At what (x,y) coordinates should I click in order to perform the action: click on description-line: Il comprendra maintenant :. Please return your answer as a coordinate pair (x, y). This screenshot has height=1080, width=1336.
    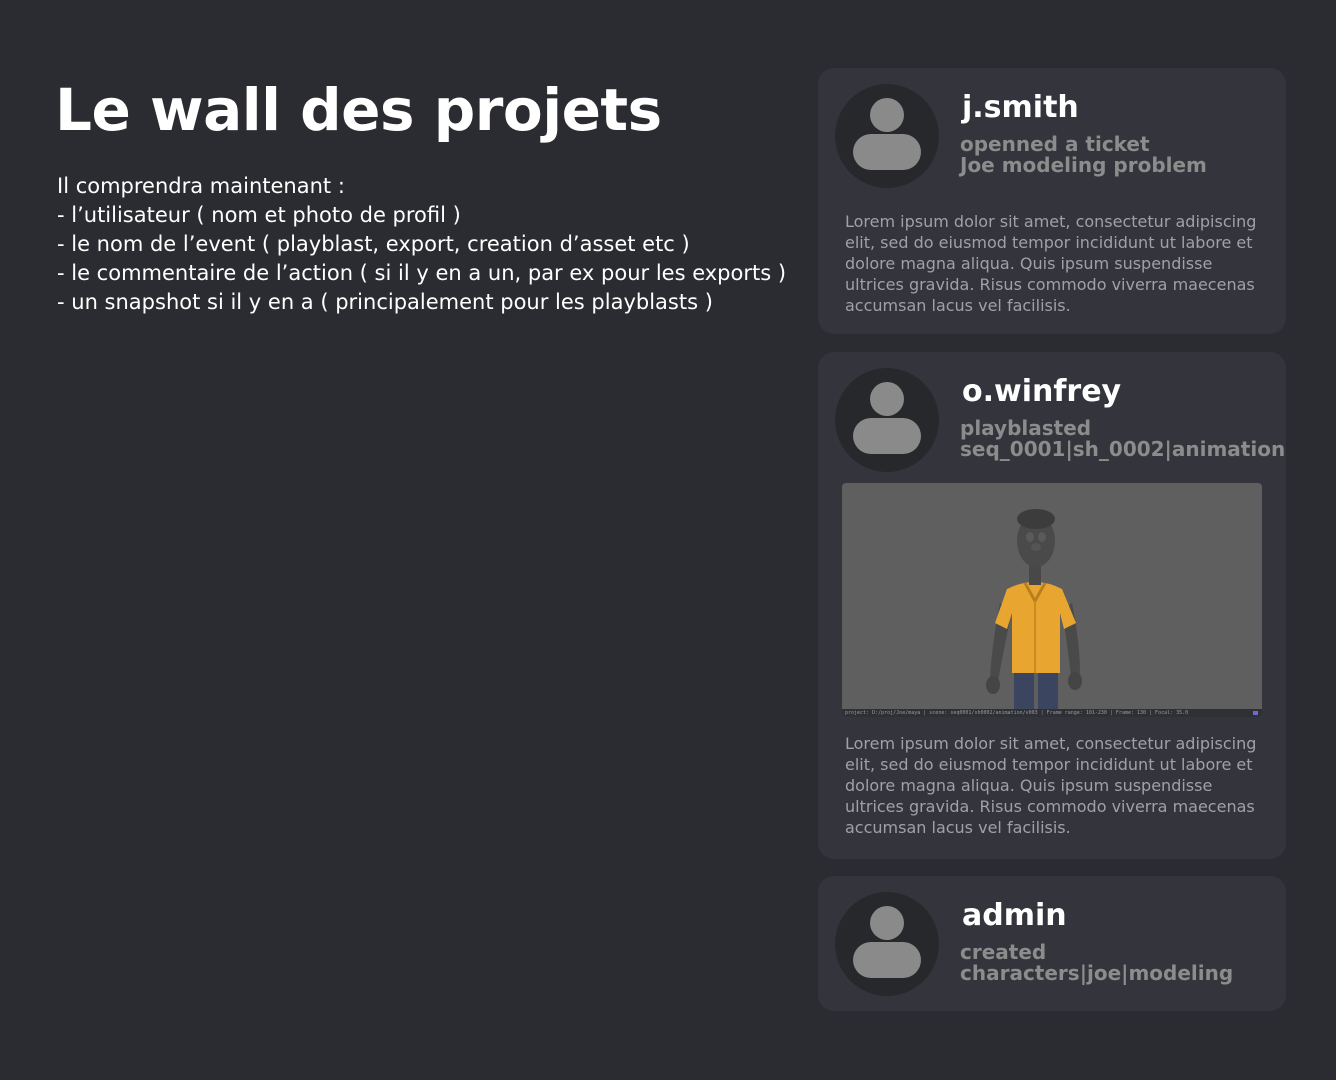
    Looking at the image, I should click on (201, 186).